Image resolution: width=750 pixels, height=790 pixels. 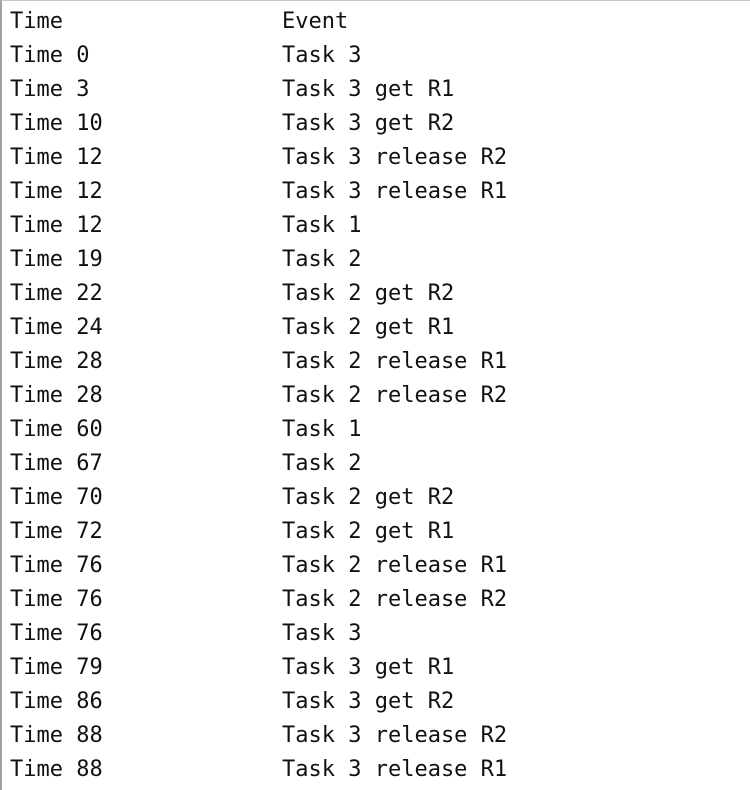 What do you see at coordinates (56, 259) in the screenshot?
I see `log-time: Time 19` at bounding box center [56, 259].